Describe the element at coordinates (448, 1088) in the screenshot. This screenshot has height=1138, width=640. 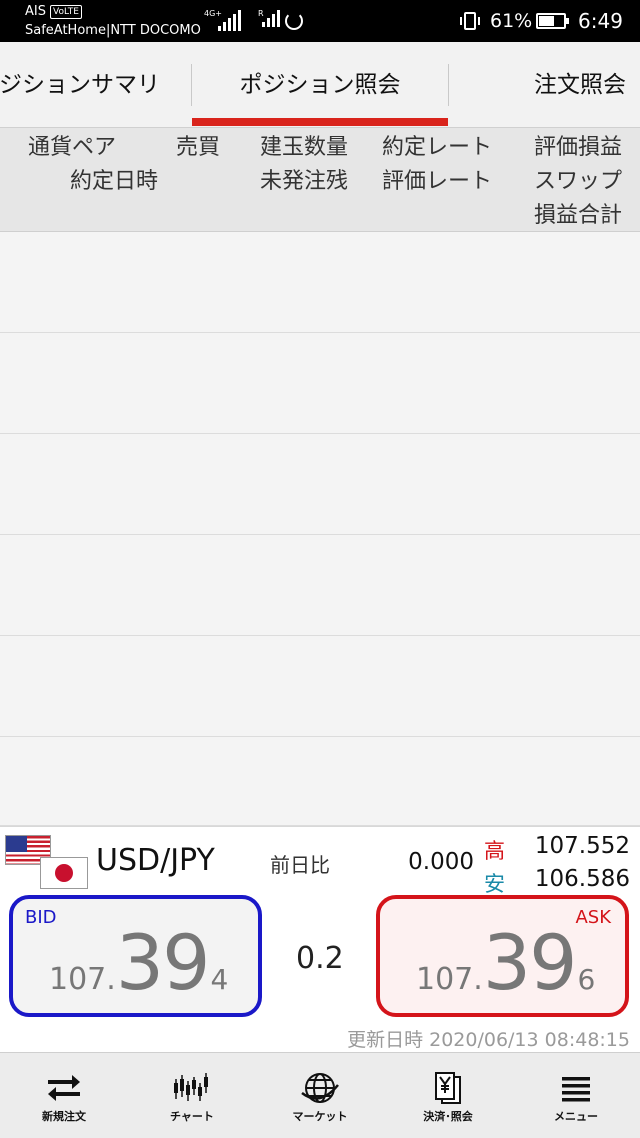
I see `yen-document-icon` at that location.